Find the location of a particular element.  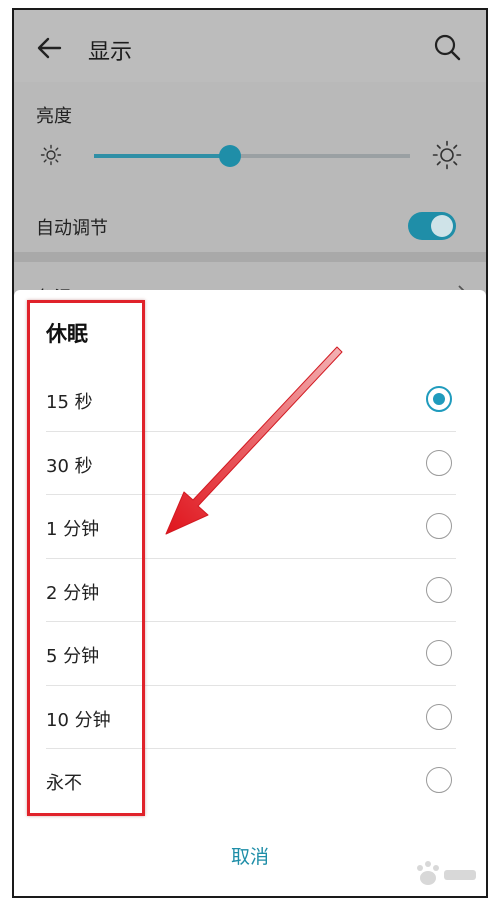

page-title: 显示 is located at coordinates (110, 52).